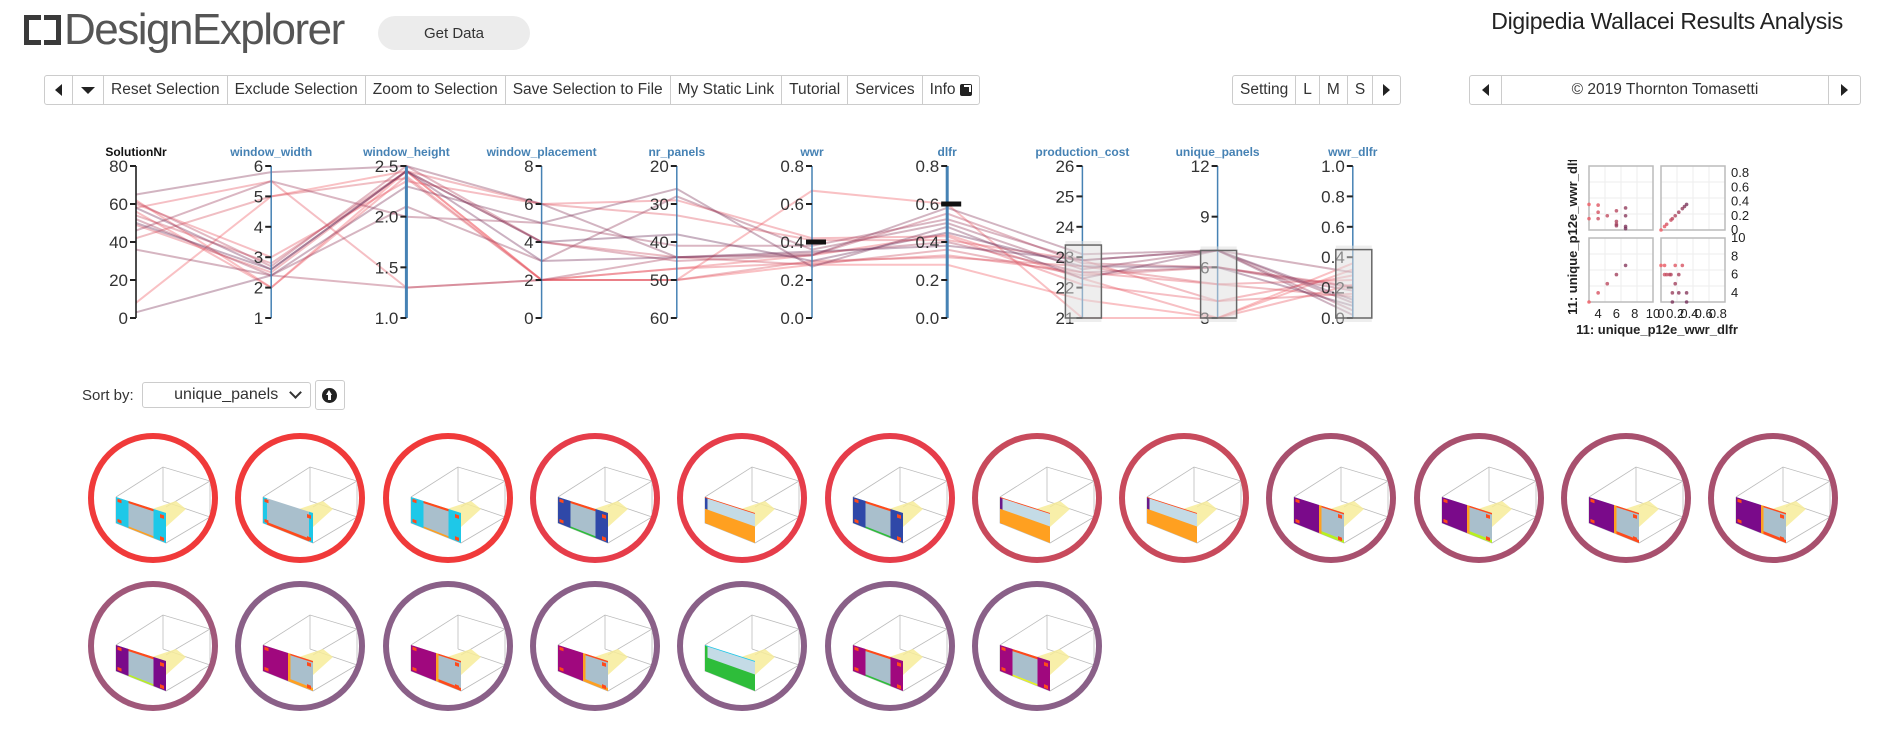  I want to click on axis-SolutionNr: SolutionNr020406080, so click(136, 236).